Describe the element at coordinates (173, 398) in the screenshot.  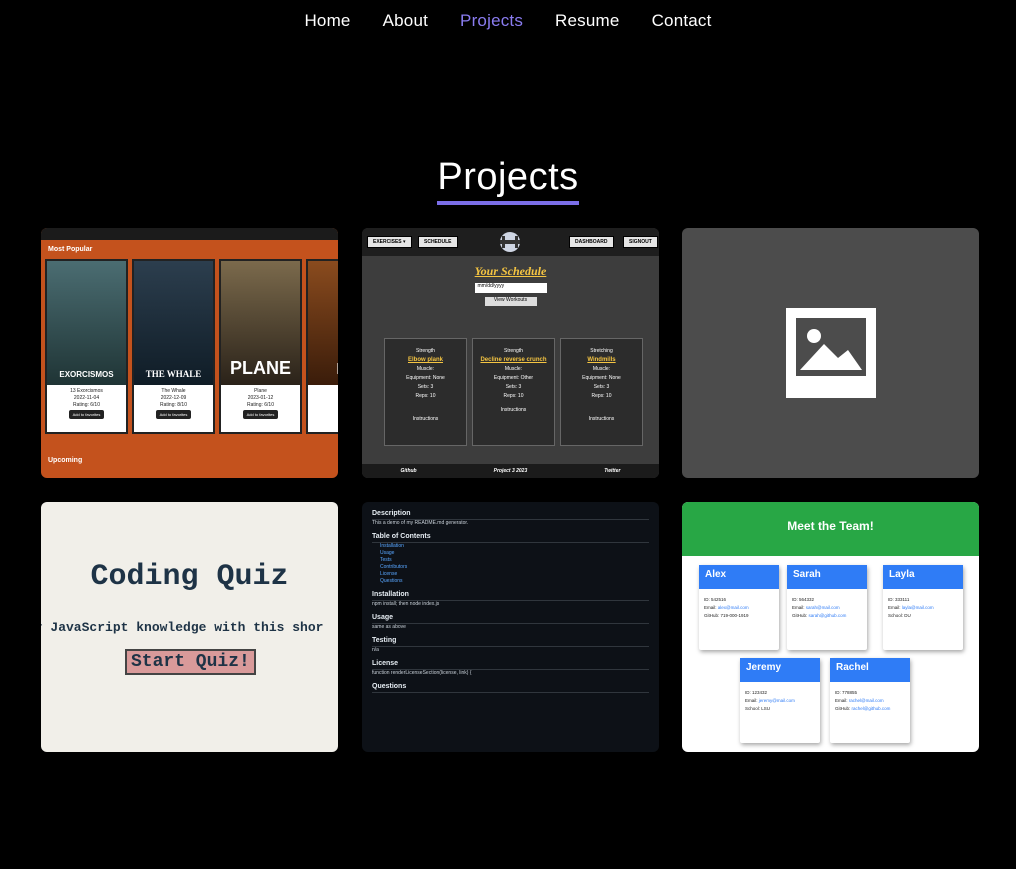
I see `movie-date: 2022-12-09` at that location.